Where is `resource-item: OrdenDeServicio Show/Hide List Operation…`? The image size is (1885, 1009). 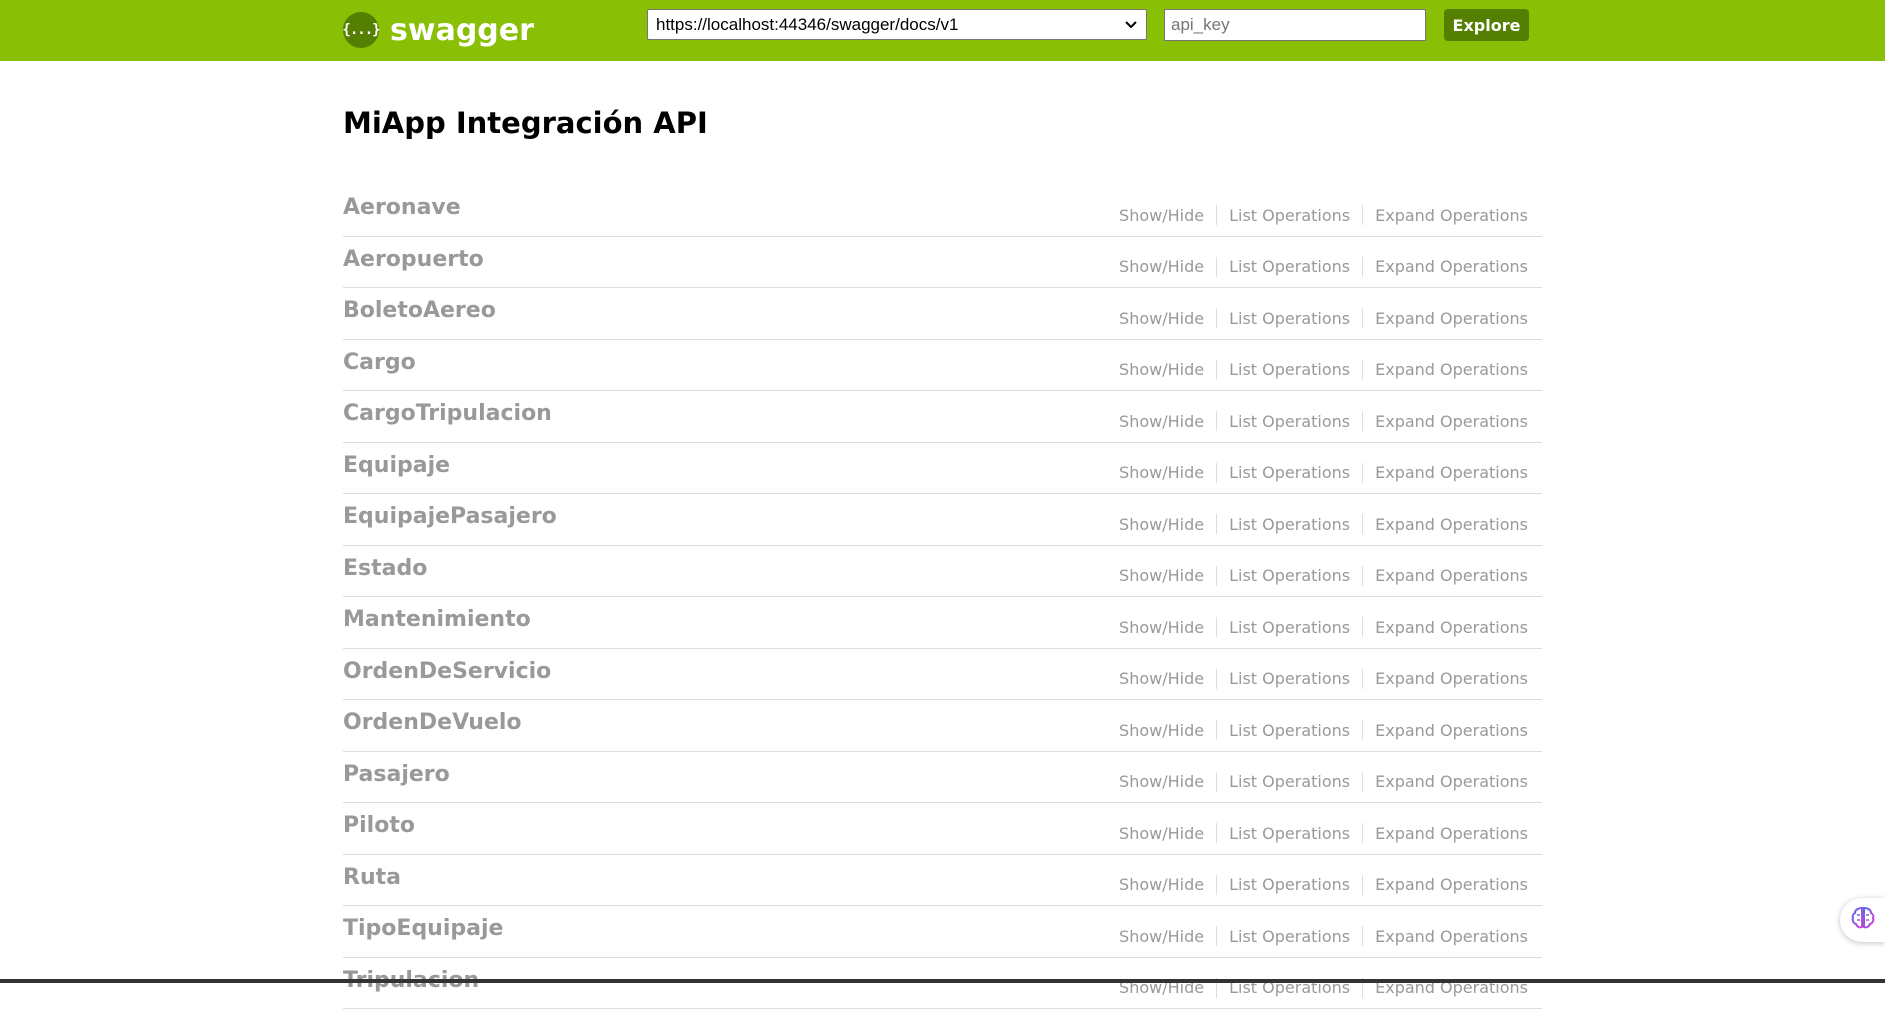 resource-item: OrdenDeServicio Show/Hide List Operation… is located at coordinates (942, 675).